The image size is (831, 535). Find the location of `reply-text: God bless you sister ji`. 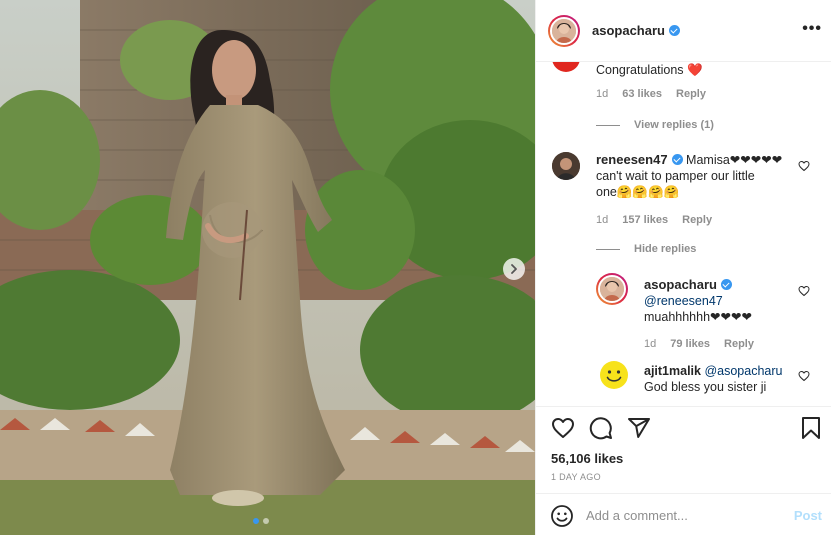

reply-text: God bless you sister ji is located at coordinates (705, 387).